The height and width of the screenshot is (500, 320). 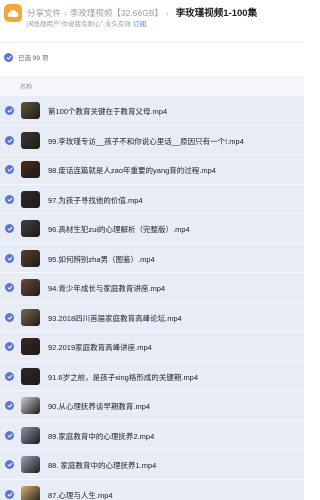 What do you see at coordinates (44, 13) in the screenshot?
I see `breadcrumb-share-files: 分享文件` at bounding box center [44, 13].